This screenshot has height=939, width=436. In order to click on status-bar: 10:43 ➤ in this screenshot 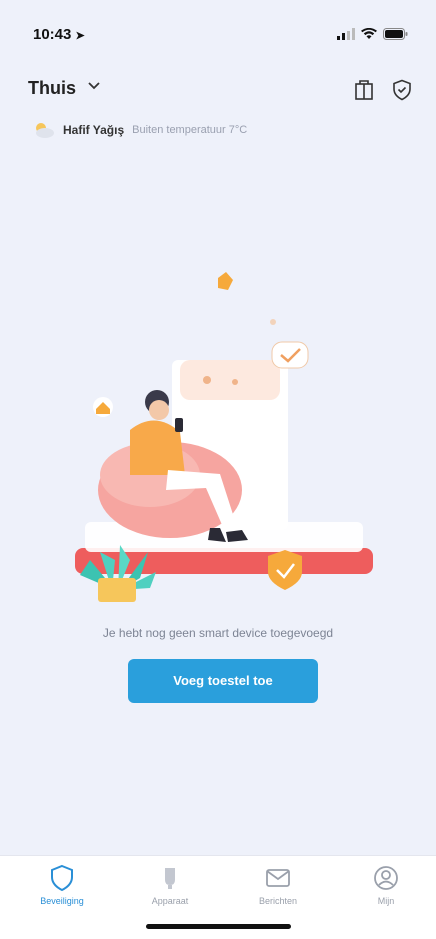, I will do `click(218, 30)`.